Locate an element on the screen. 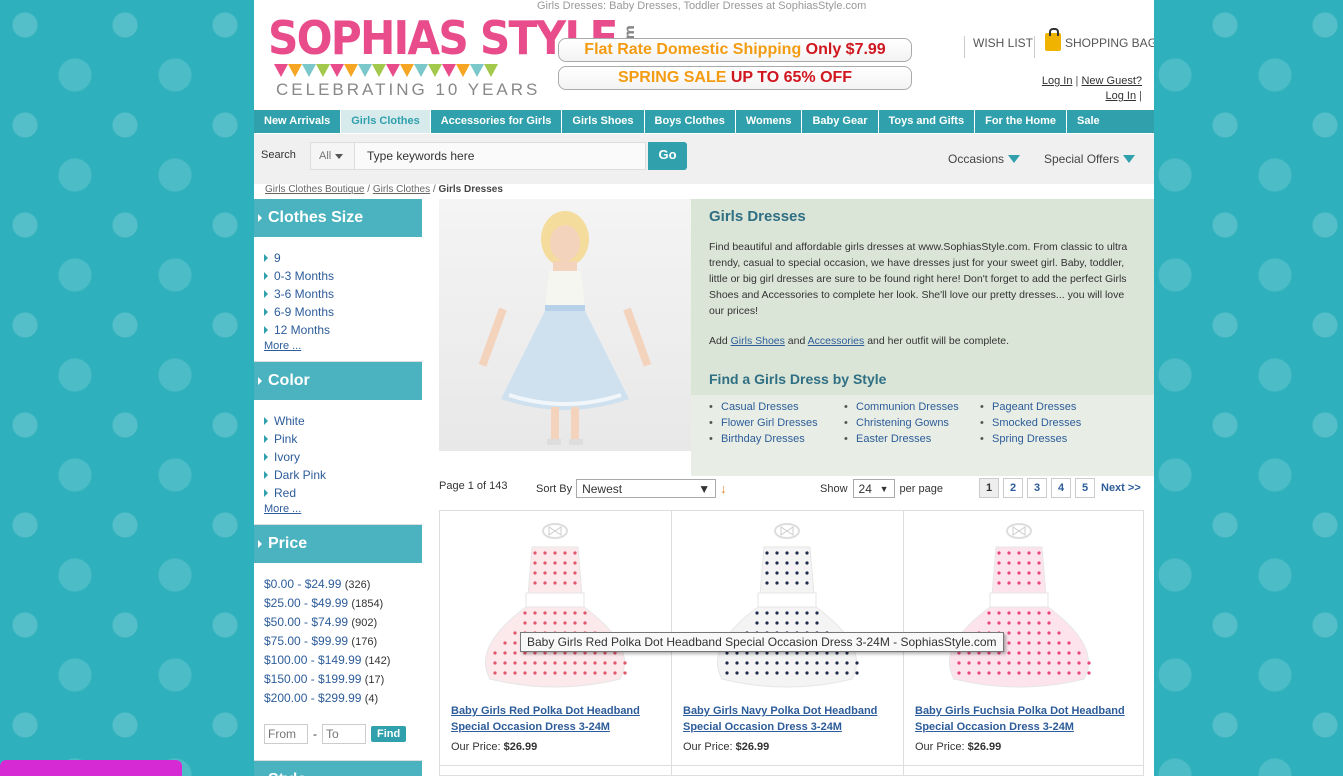 The height and width of the screenshot is (776, 1343). price-filter-item: $150.00 - $199.99 (17) is located at coordinates (343, 679).